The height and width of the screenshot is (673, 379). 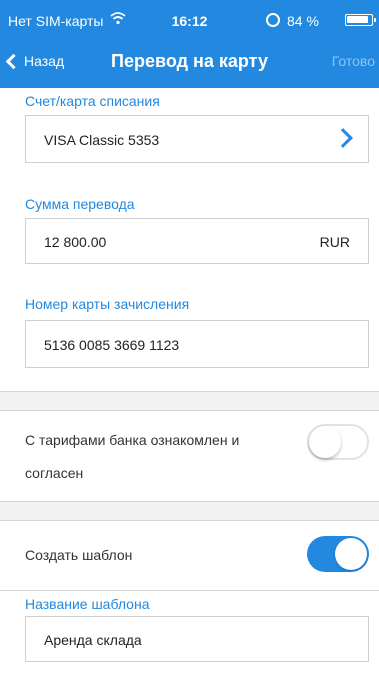 I want to click on target-card-label: Номер карты зачисления, so click(x=107, y=304).